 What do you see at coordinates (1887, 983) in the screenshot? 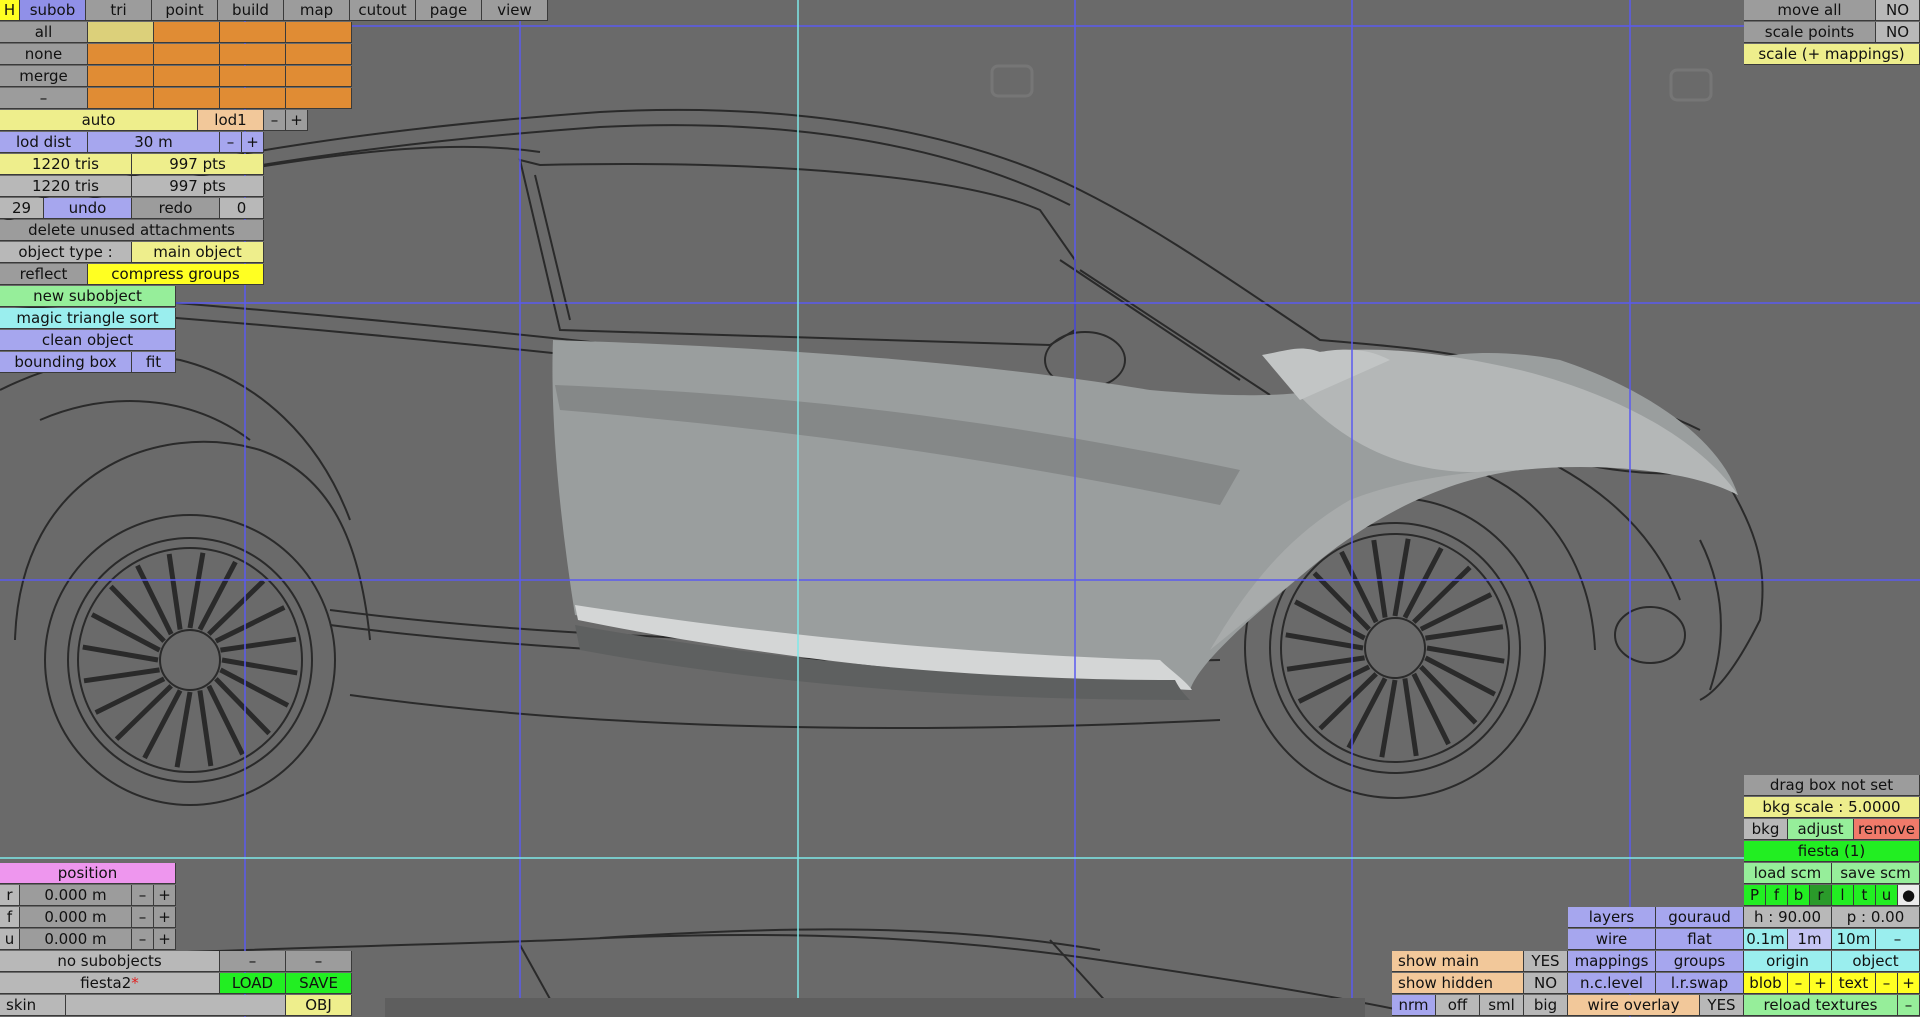
I see `text-minus-button: –` at bounding box center [1887, 983].